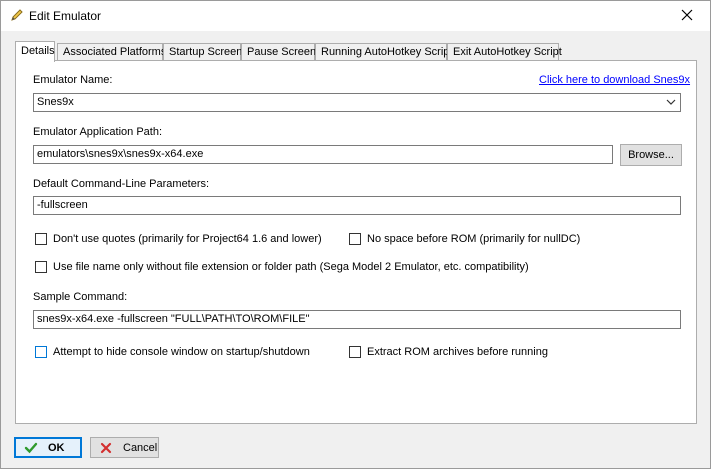 The height and width of the screenshot is (469, 711). I want to click on tab-exit-autohotkey-script: Exit AutoHotkey Script, so click(504, 52).